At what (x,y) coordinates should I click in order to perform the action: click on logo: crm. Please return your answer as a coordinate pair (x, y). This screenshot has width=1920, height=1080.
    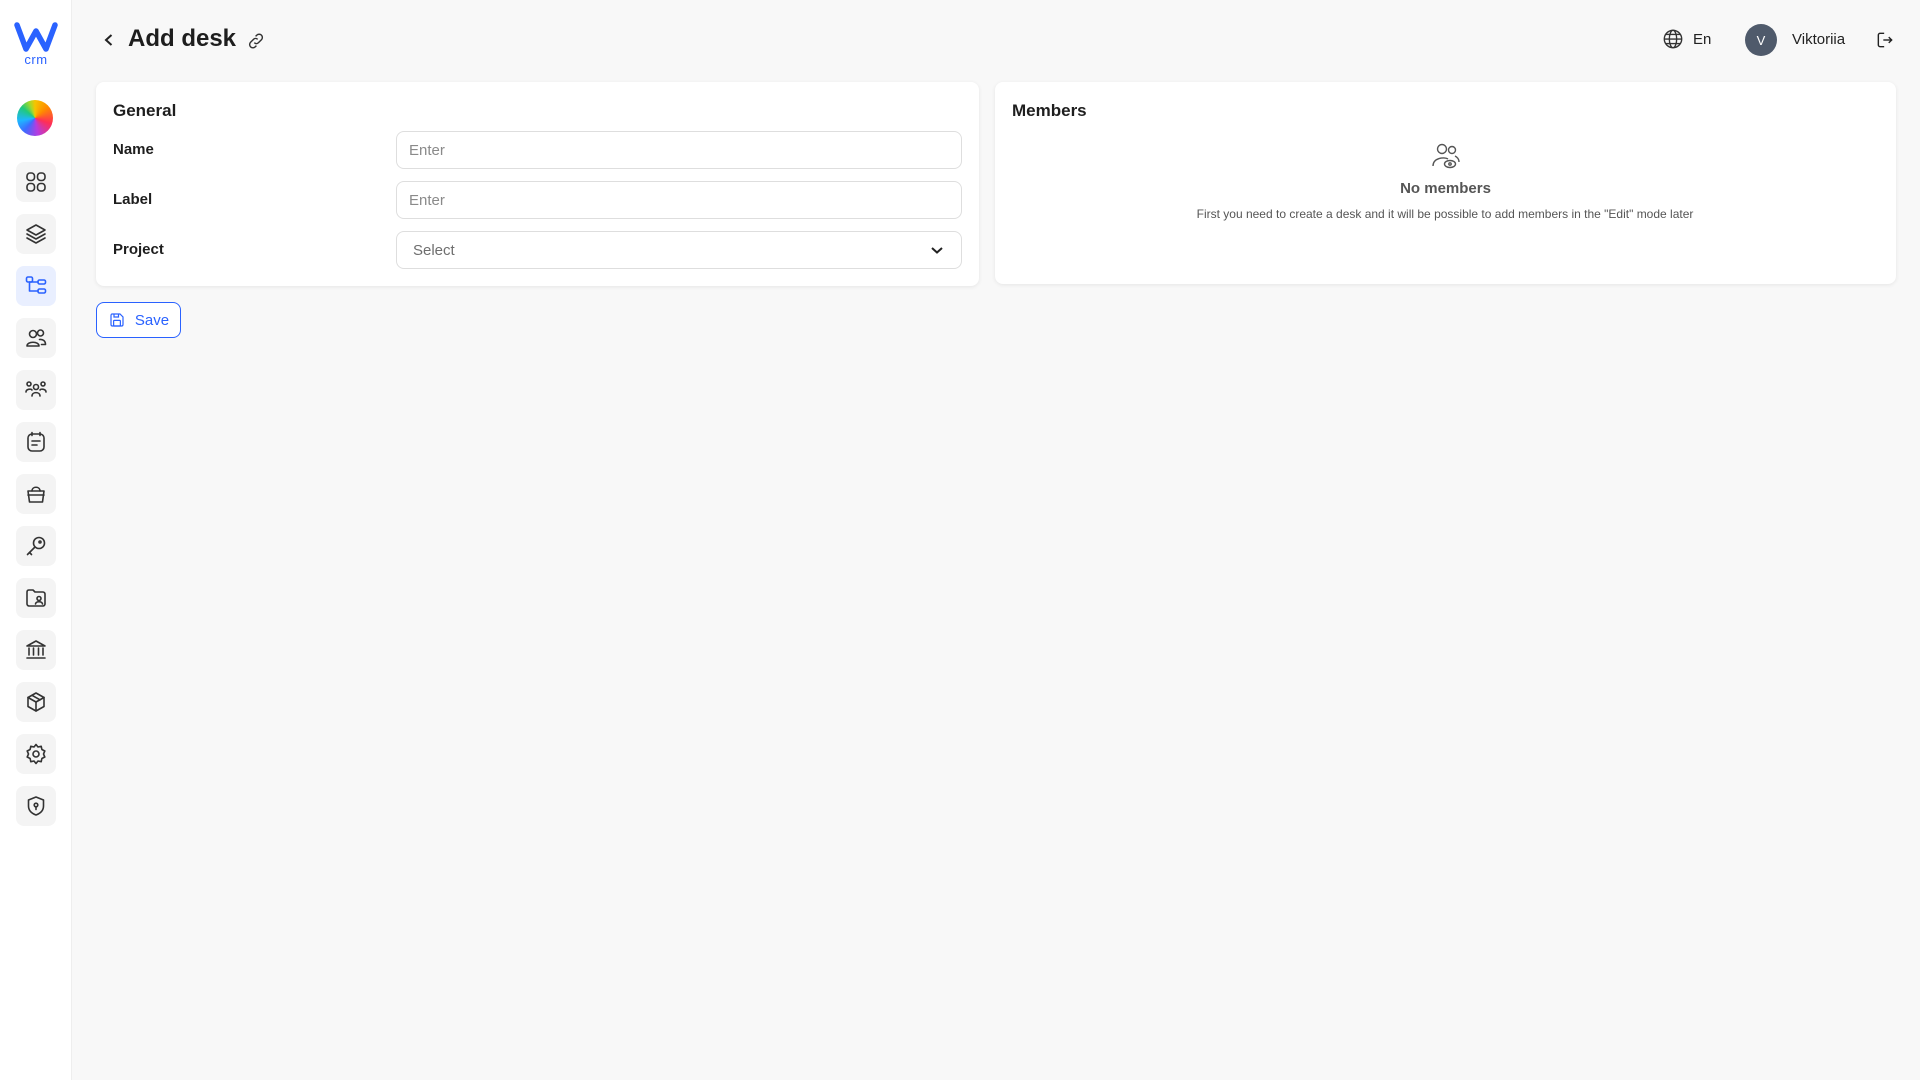
    Looking at the image, I should click on (36, 45).